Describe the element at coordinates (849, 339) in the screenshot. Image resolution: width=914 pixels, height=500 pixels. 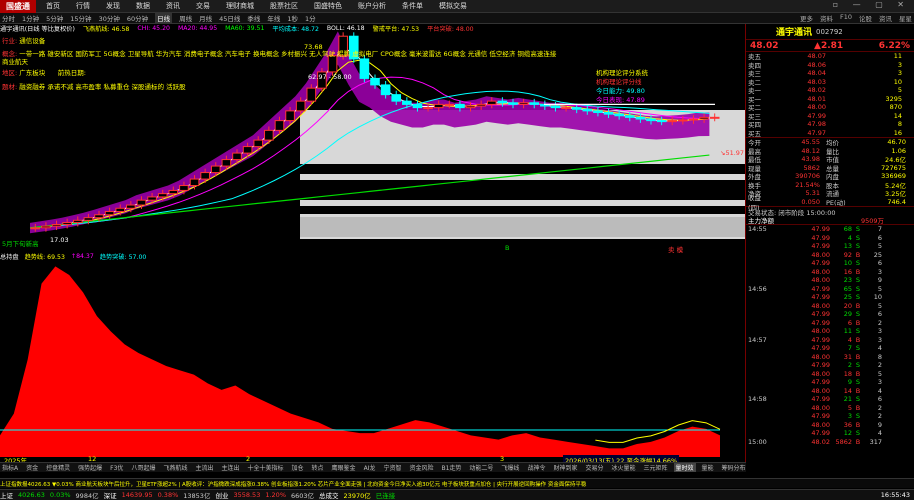
I see `tick-volume: 4` at that location.